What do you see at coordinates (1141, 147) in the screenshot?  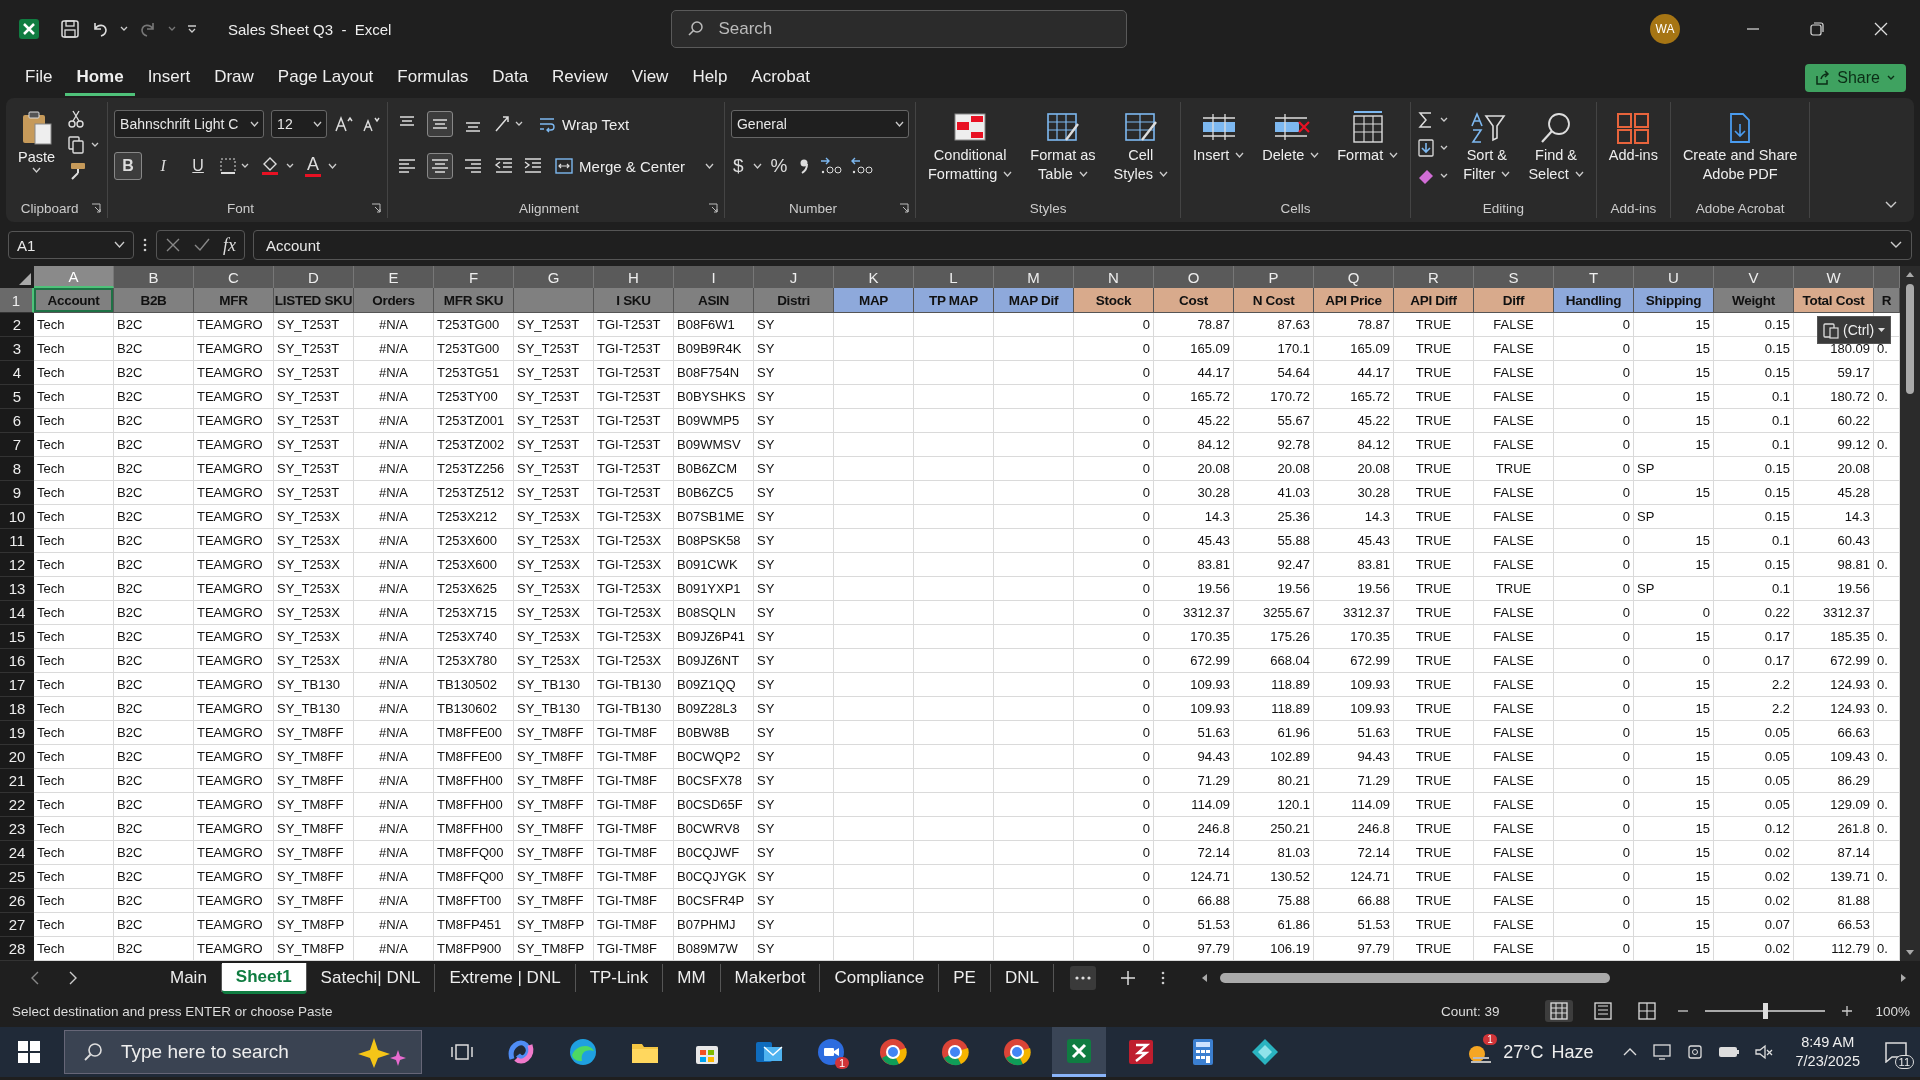 I see `cell-styles-button: Cell Styles` at bounding box center [1141, 147].